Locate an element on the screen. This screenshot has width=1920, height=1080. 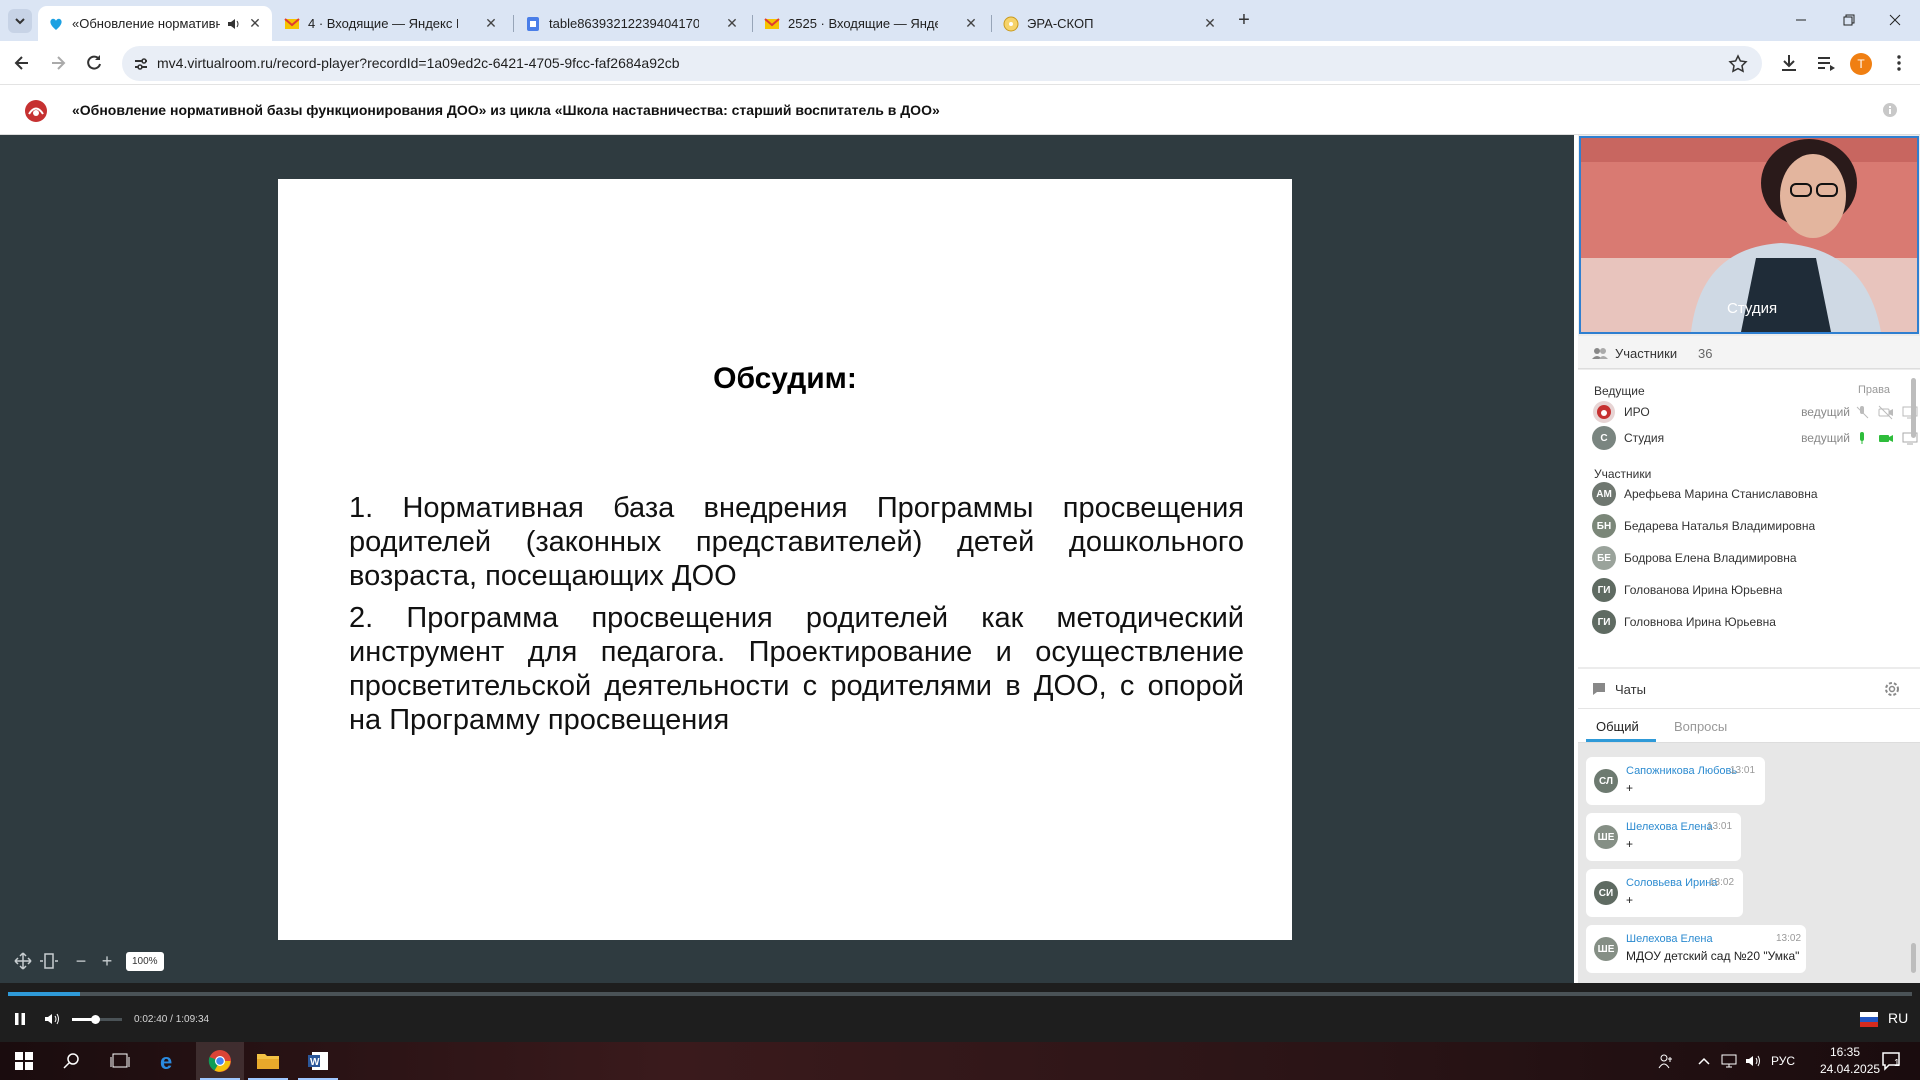
speaker-tray-icon is located at coordinates (1753, 1061).